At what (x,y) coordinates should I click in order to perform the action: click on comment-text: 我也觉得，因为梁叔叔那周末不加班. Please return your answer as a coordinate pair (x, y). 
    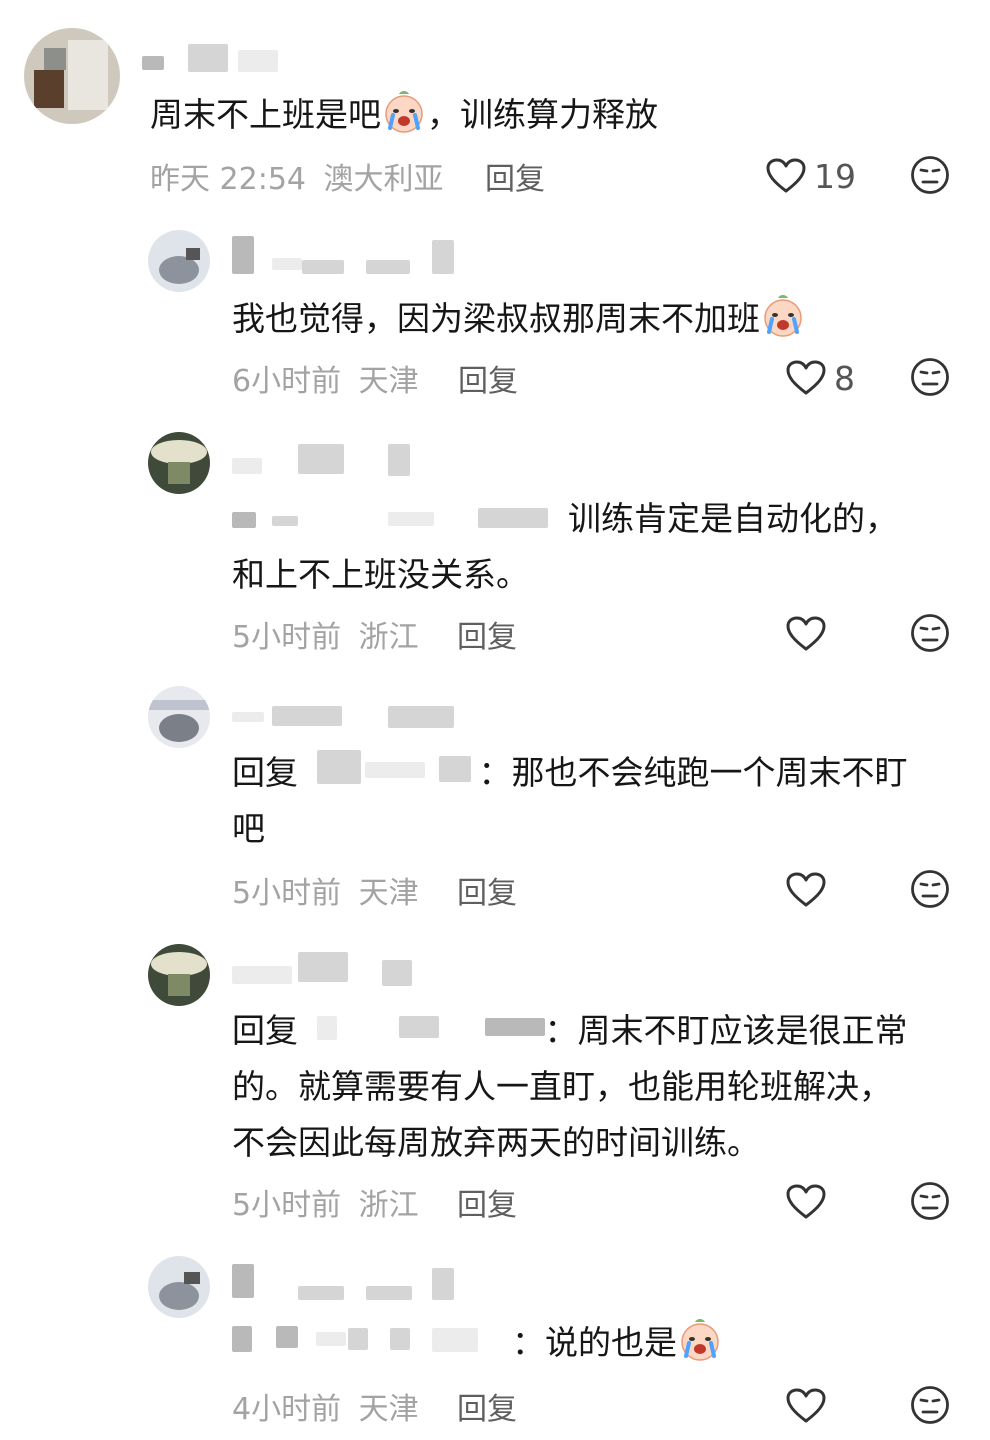
    Looking at the image, I should click on (519, 318).